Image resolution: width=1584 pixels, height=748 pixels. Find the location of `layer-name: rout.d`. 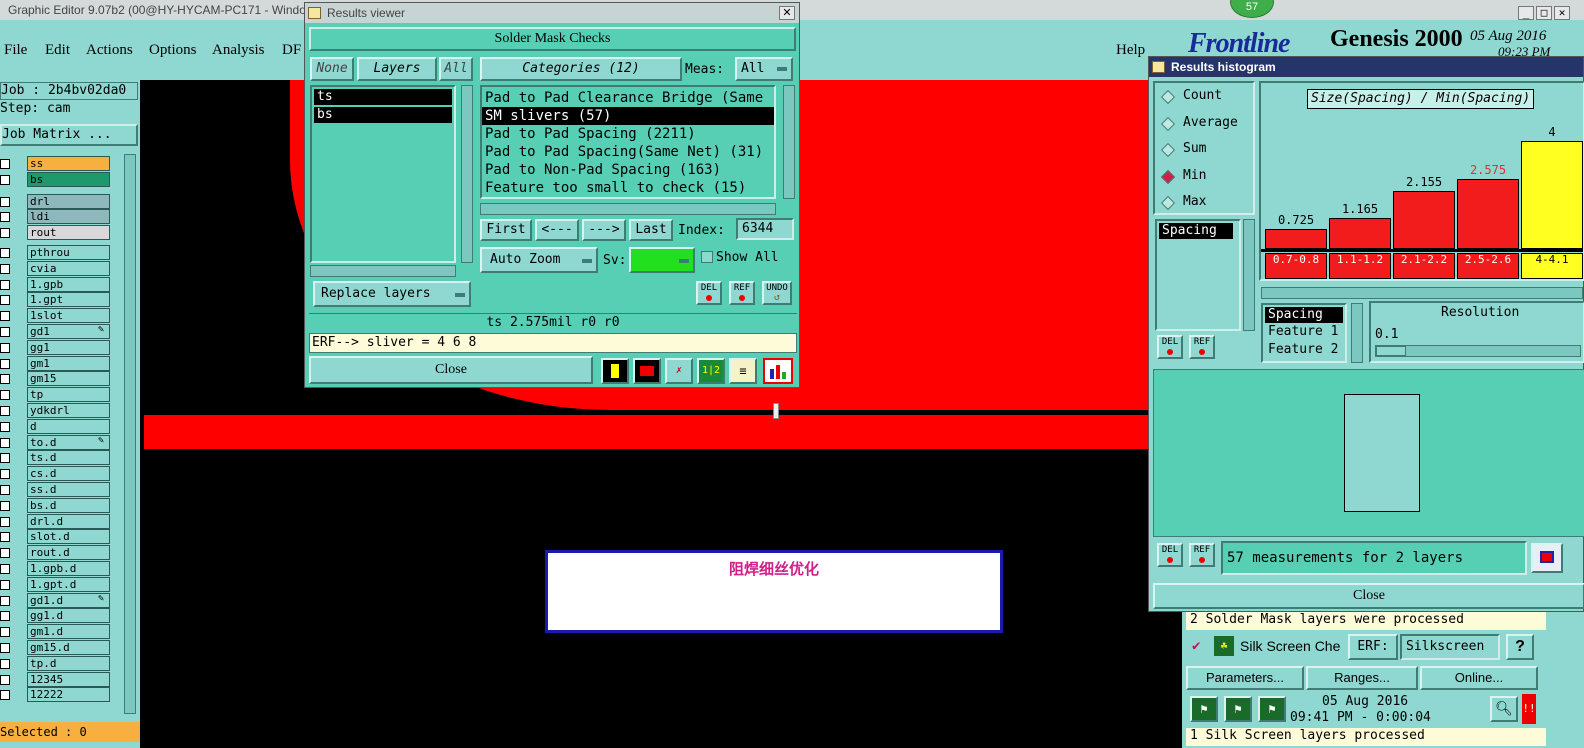

layer-name: rout.d is located at coordinates (68, 553).